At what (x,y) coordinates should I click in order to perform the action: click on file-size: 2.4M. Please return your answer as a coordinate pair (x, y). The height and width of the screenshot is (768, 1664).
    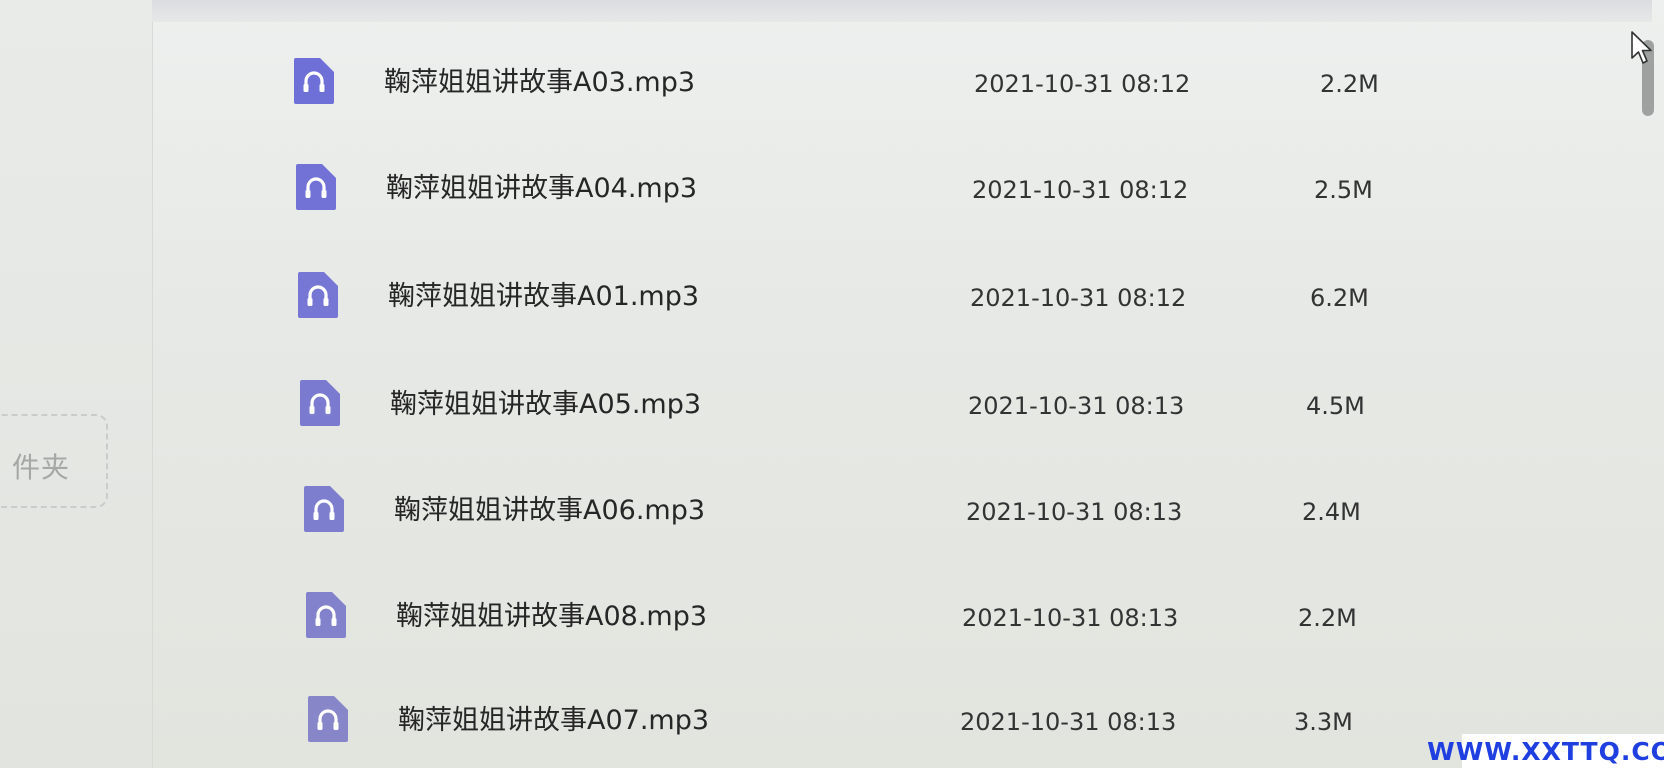
    Looking at the image, I should click on (1331, 512).